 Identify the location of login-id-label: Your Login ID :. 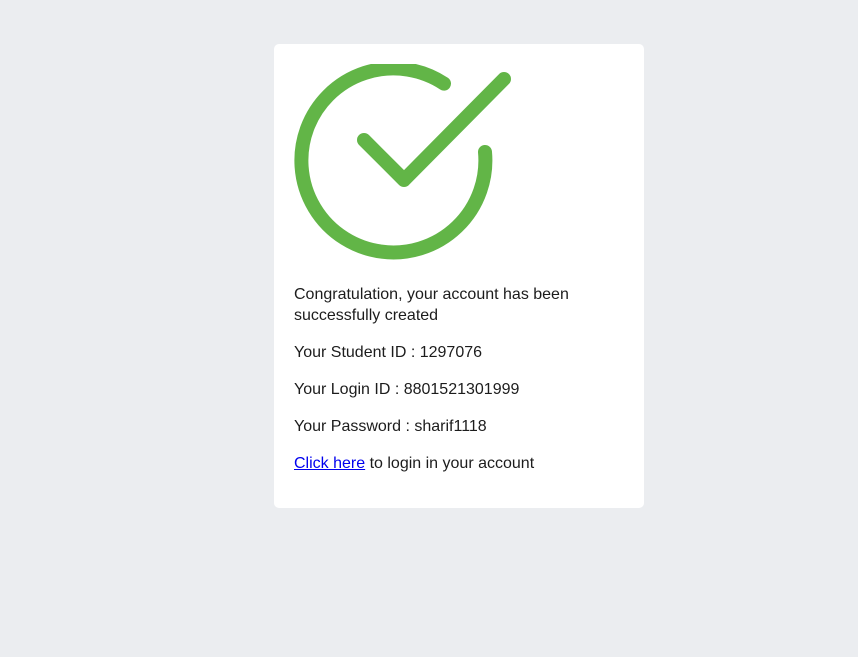
(349, 389).